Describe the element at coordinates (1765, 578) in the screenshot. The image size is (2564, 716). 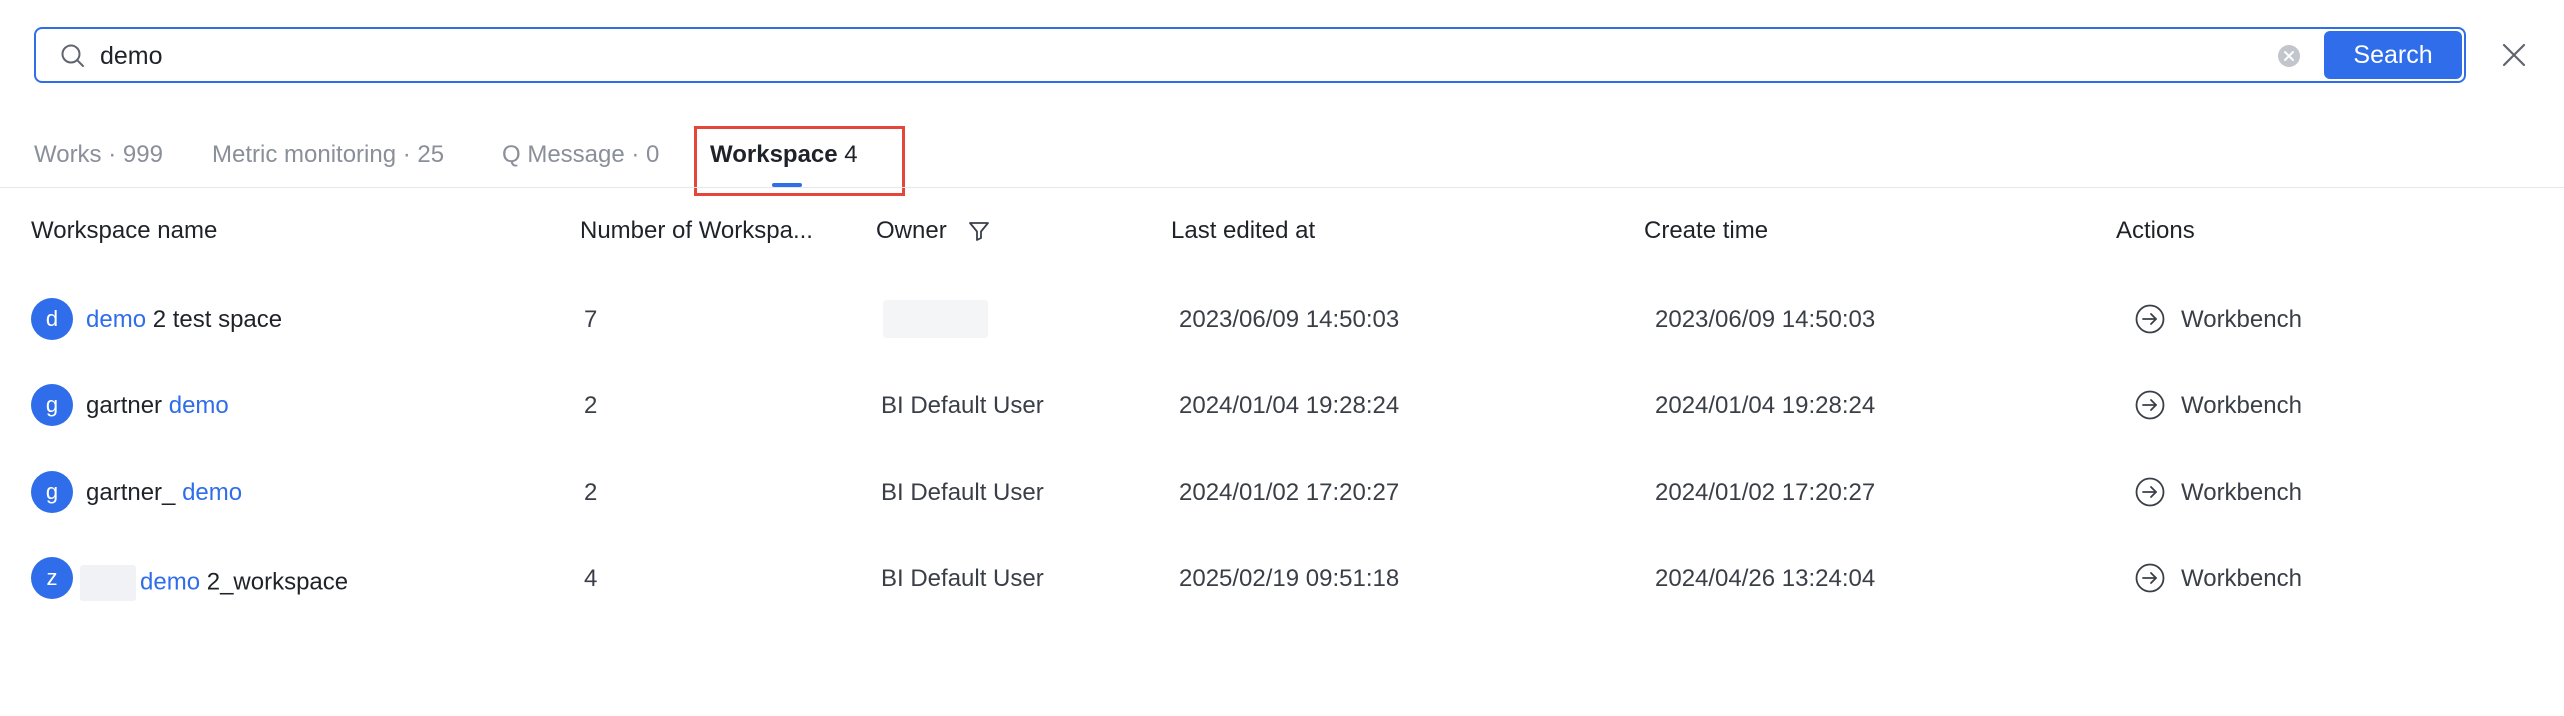
I see `create-time: 2024/04/26 13:24:04` at that location.